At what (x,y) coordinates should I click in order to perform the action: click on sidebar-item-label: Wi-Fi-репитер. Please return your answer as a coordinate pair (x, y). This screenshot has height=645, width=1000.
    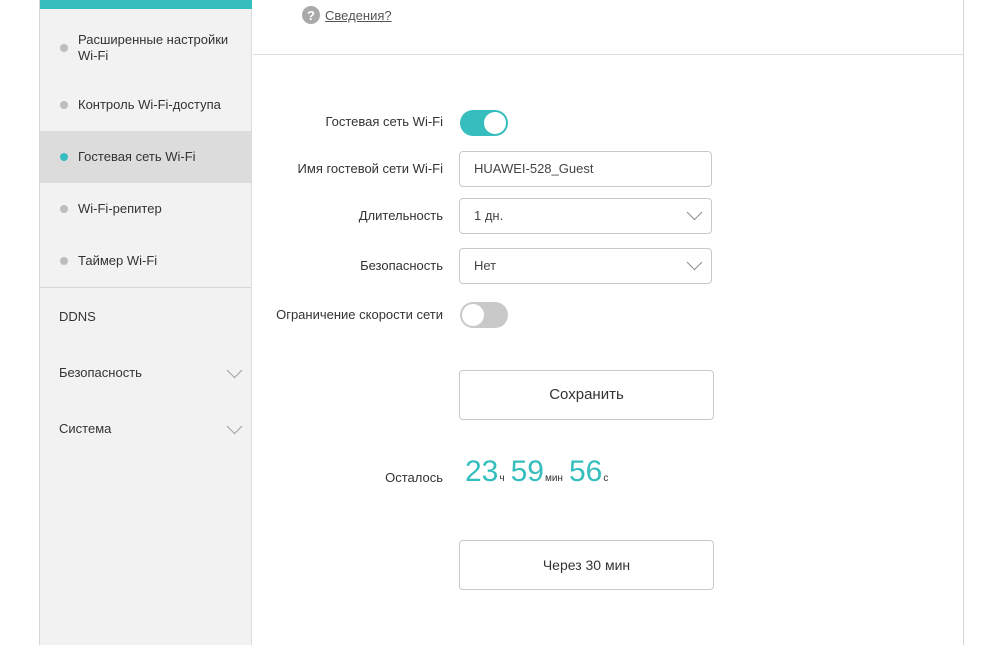
    Looking at the image, I should click on (120, 208).